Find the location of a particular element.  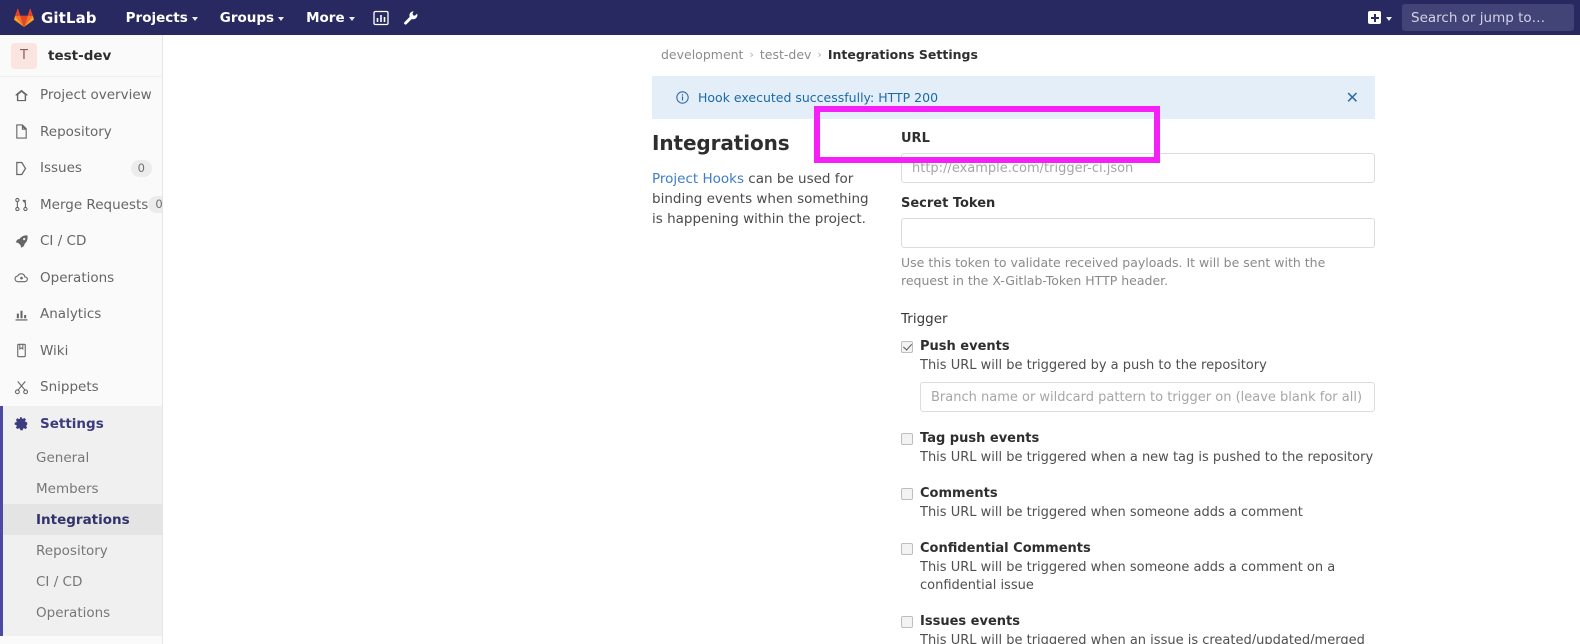

nav-groups: Groups is located at coordinates (252, 17).